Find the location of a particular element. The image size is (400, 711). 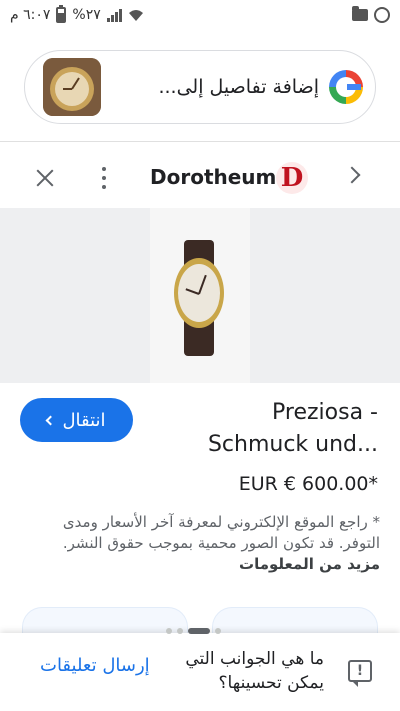

chevron-left-icon is located at coordinates (50, 420).